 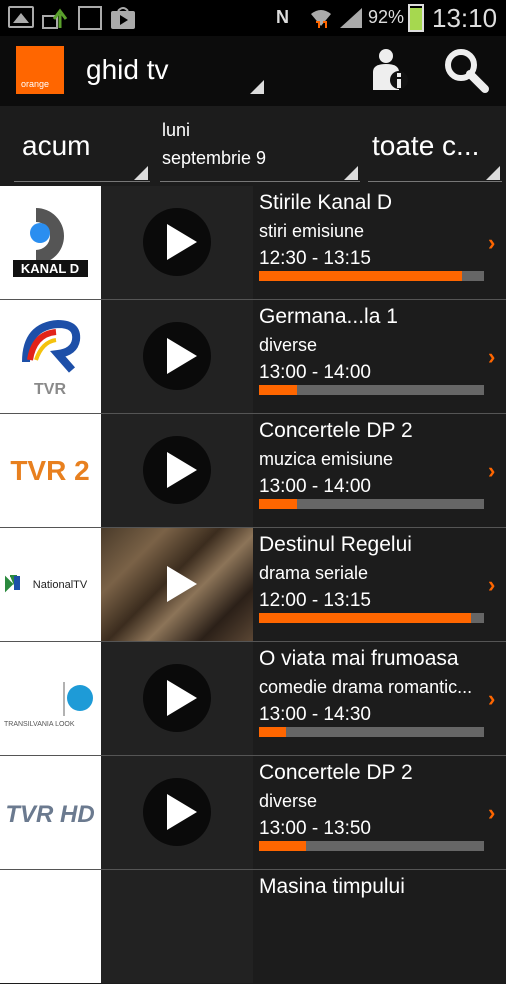 What do you see at coordinates (90, 18) in the screenshot?
I see `sim-card-icon` at bounding box center [90, 18].